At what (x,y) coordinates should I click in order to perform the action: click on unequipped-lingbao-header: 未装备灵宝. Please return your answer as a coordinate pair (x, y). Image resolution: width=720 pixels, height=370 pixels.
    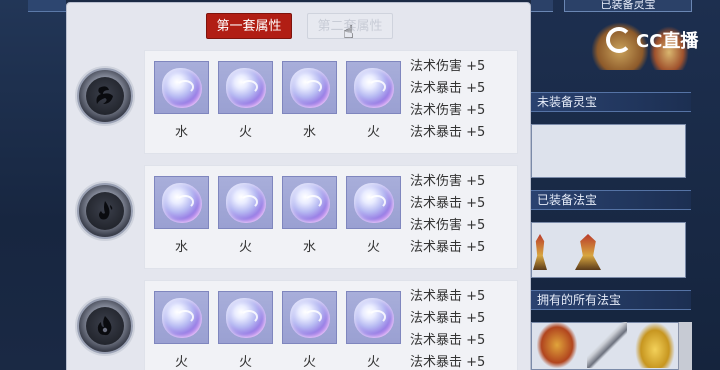
    Looking at the image, I should click on (611, 102).